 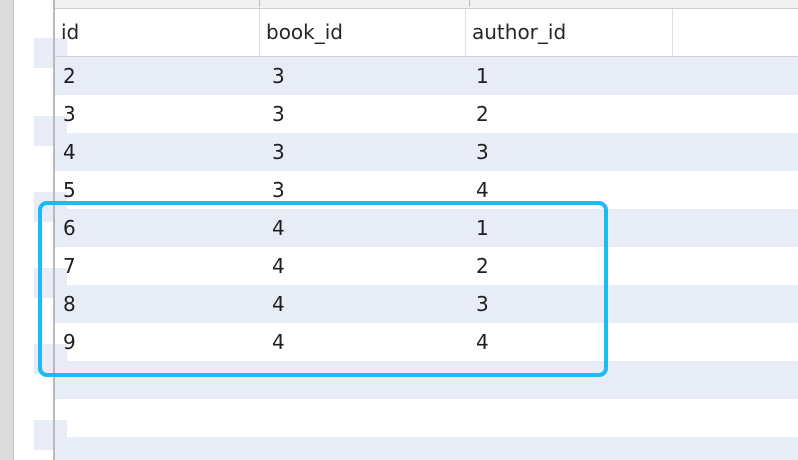 I want to click on cell-id: 7, so click(x=157, y=266).